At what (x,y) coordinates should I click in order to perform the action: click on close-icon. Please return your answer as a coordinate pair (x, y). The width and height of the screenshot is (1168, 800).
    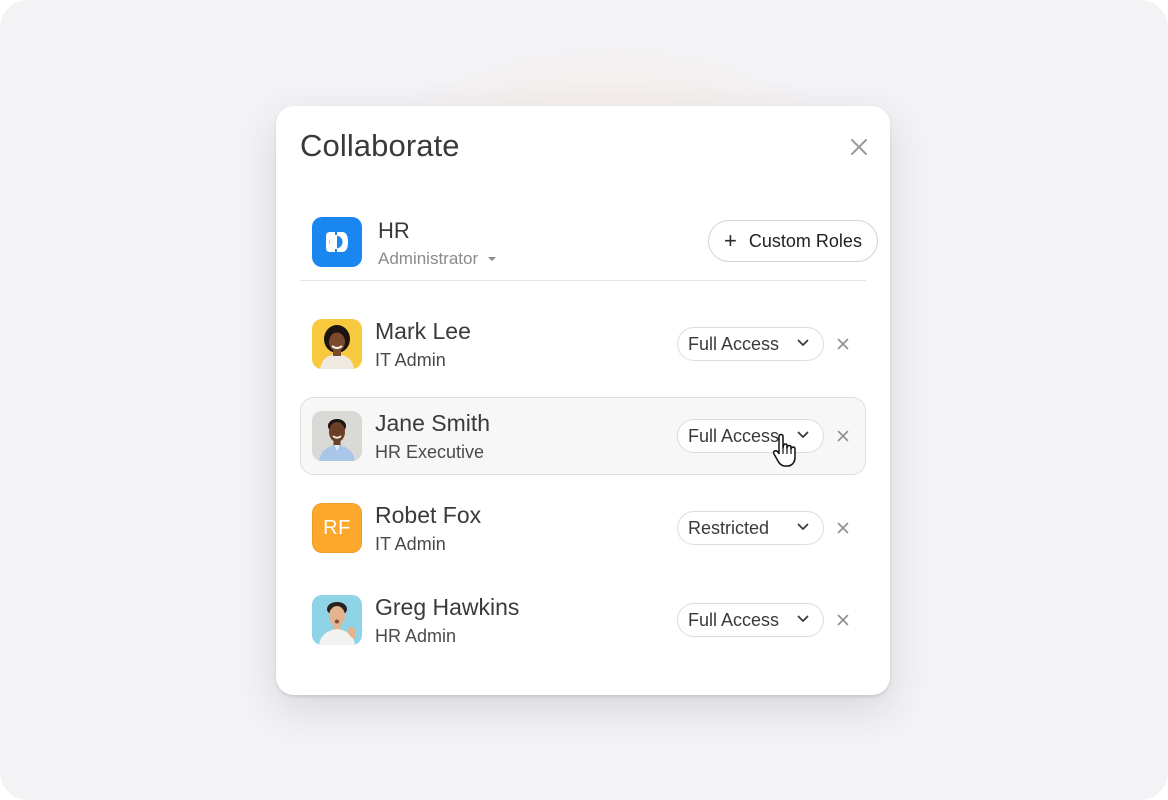
    Looking at the image, I should click on (859, 147).